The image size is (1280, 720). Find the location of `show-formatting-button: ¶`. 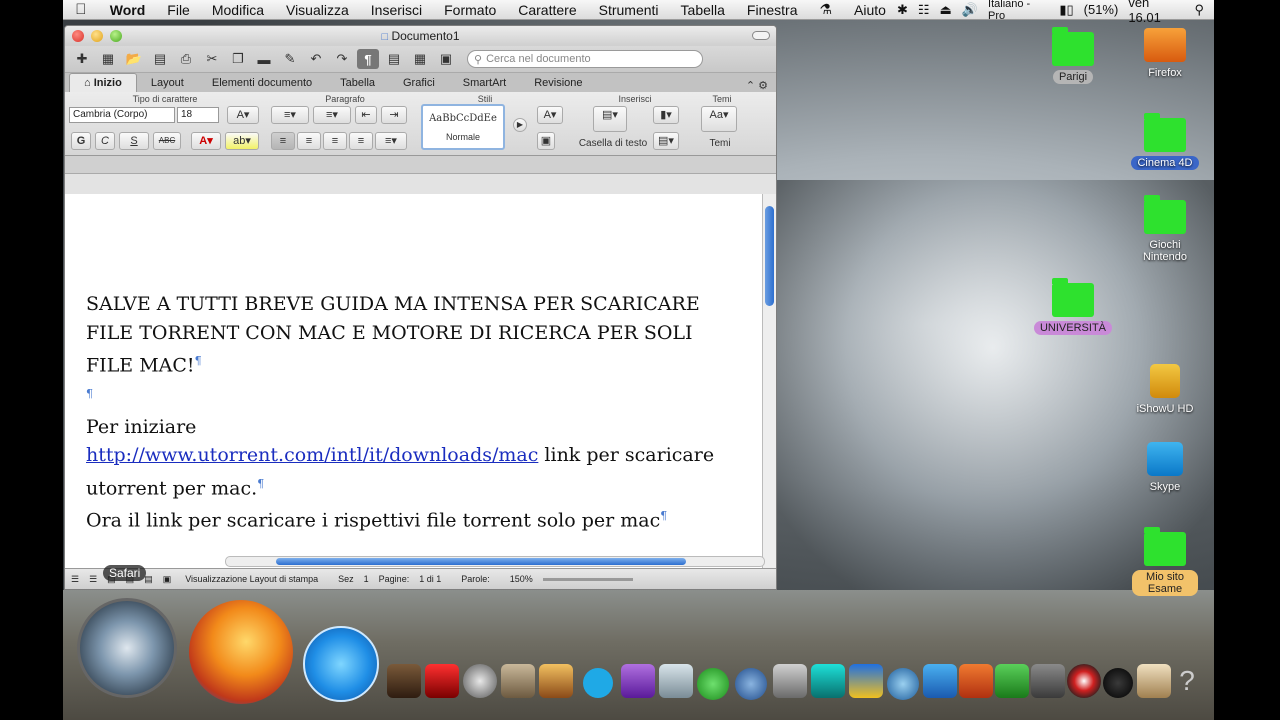

show-formatting-button: ¶ is located at coordinates (368, 59).